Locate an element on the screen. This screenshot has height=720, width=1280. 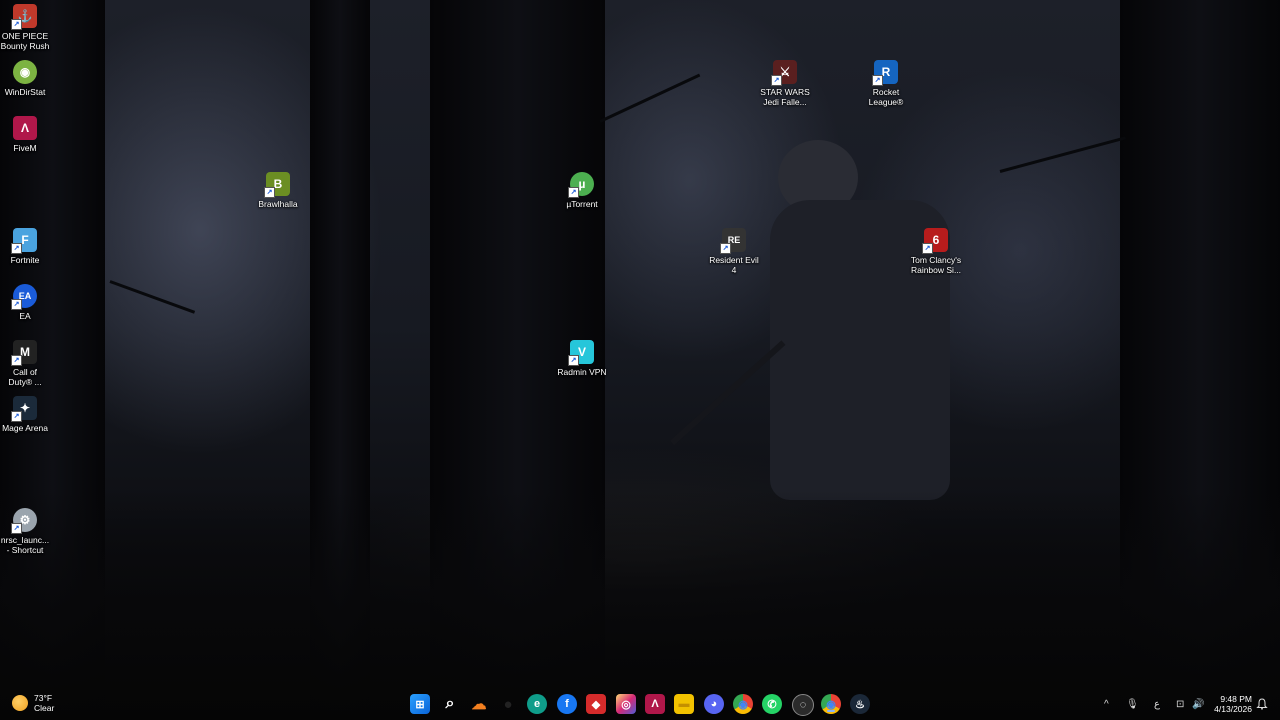
language-indicator: ع is located at coordinates (1157, 704).